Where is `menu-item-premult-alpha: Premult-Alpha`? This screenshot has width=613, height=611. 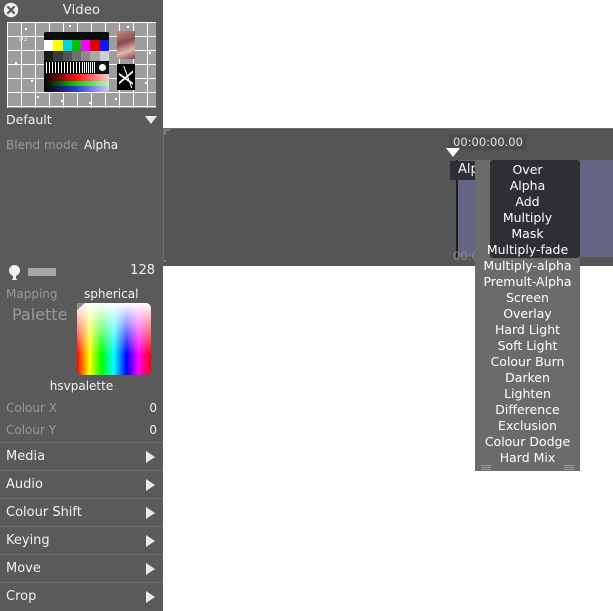
menu-item-premult-alpha: Premult-Alpha is located at coordinates (527, 282).